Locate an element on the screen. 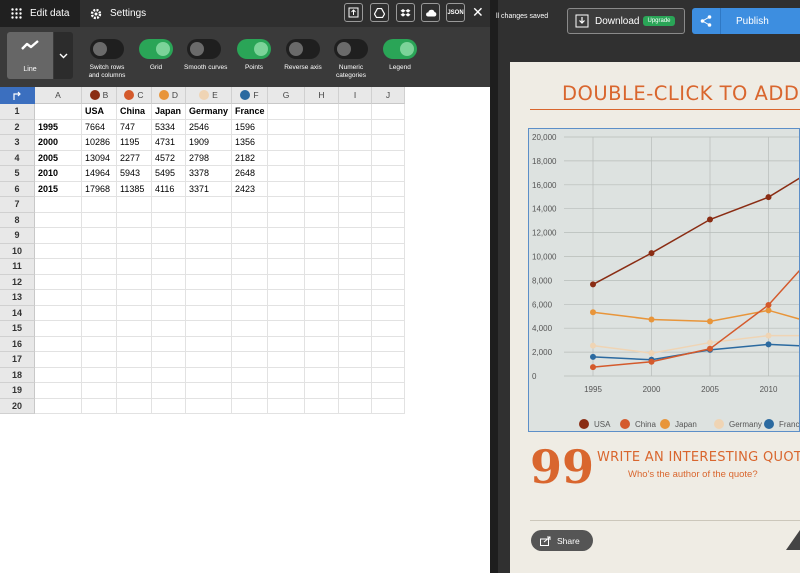  table-cell: 10286 is located at coordinates (99, 143).